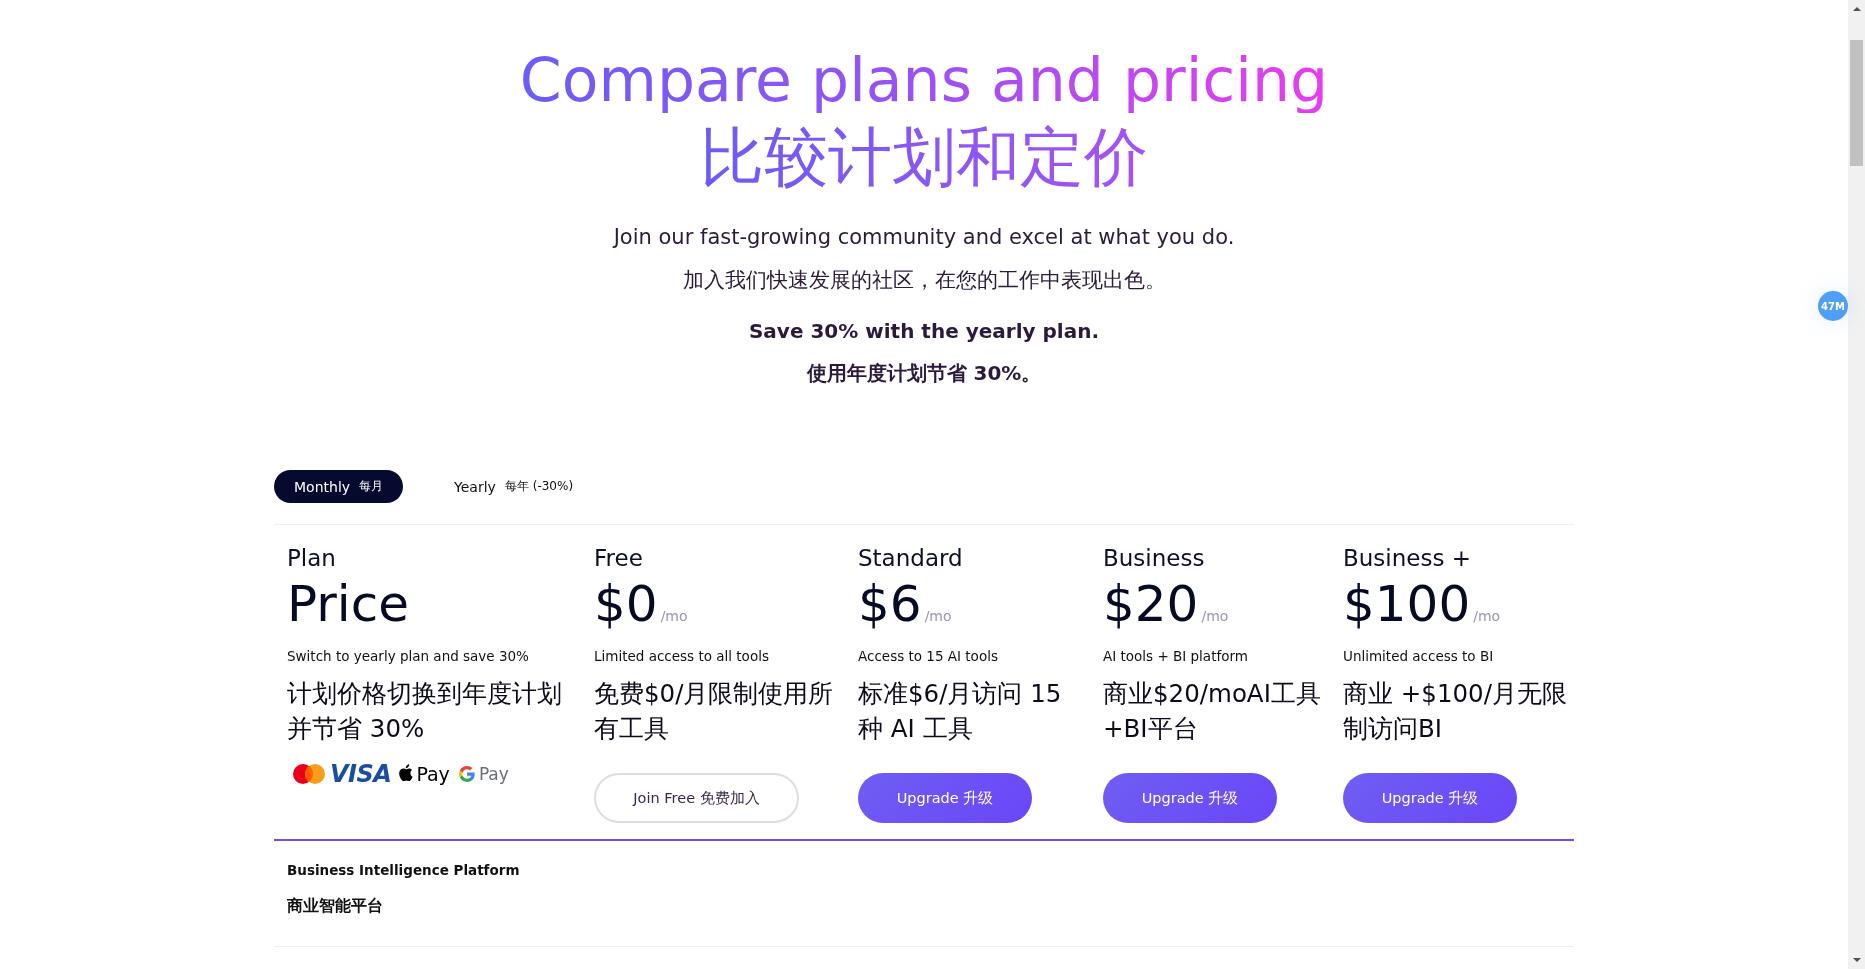  Describe the element at coordinates (348, 604) in the screenshot. I see `price-column-label: Price` at that location.